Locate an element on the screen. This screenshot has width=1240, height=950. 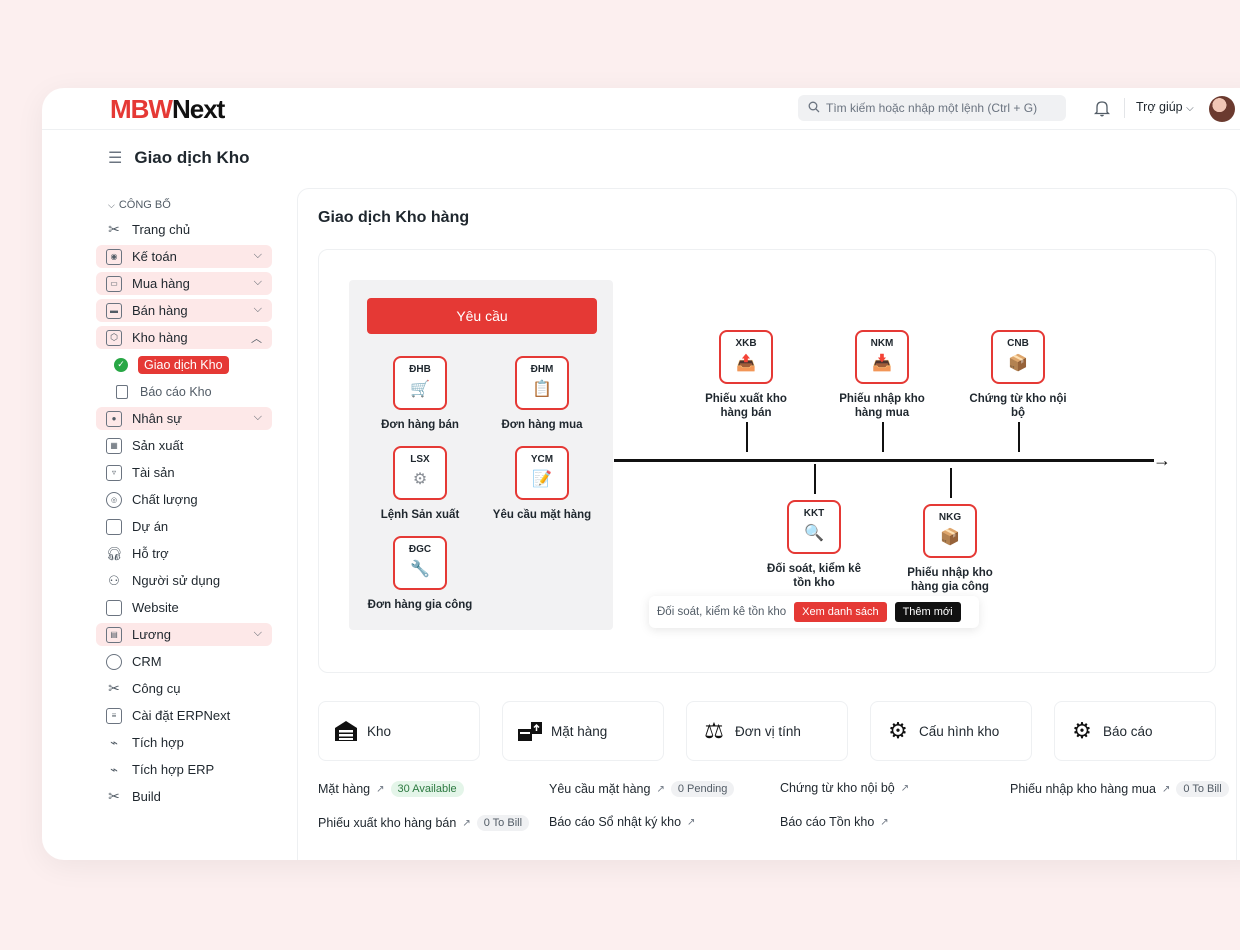
node-subcontracting-order: ĐGC 🔧 Đơn hàng gia công is located at coordinates (420, 574).